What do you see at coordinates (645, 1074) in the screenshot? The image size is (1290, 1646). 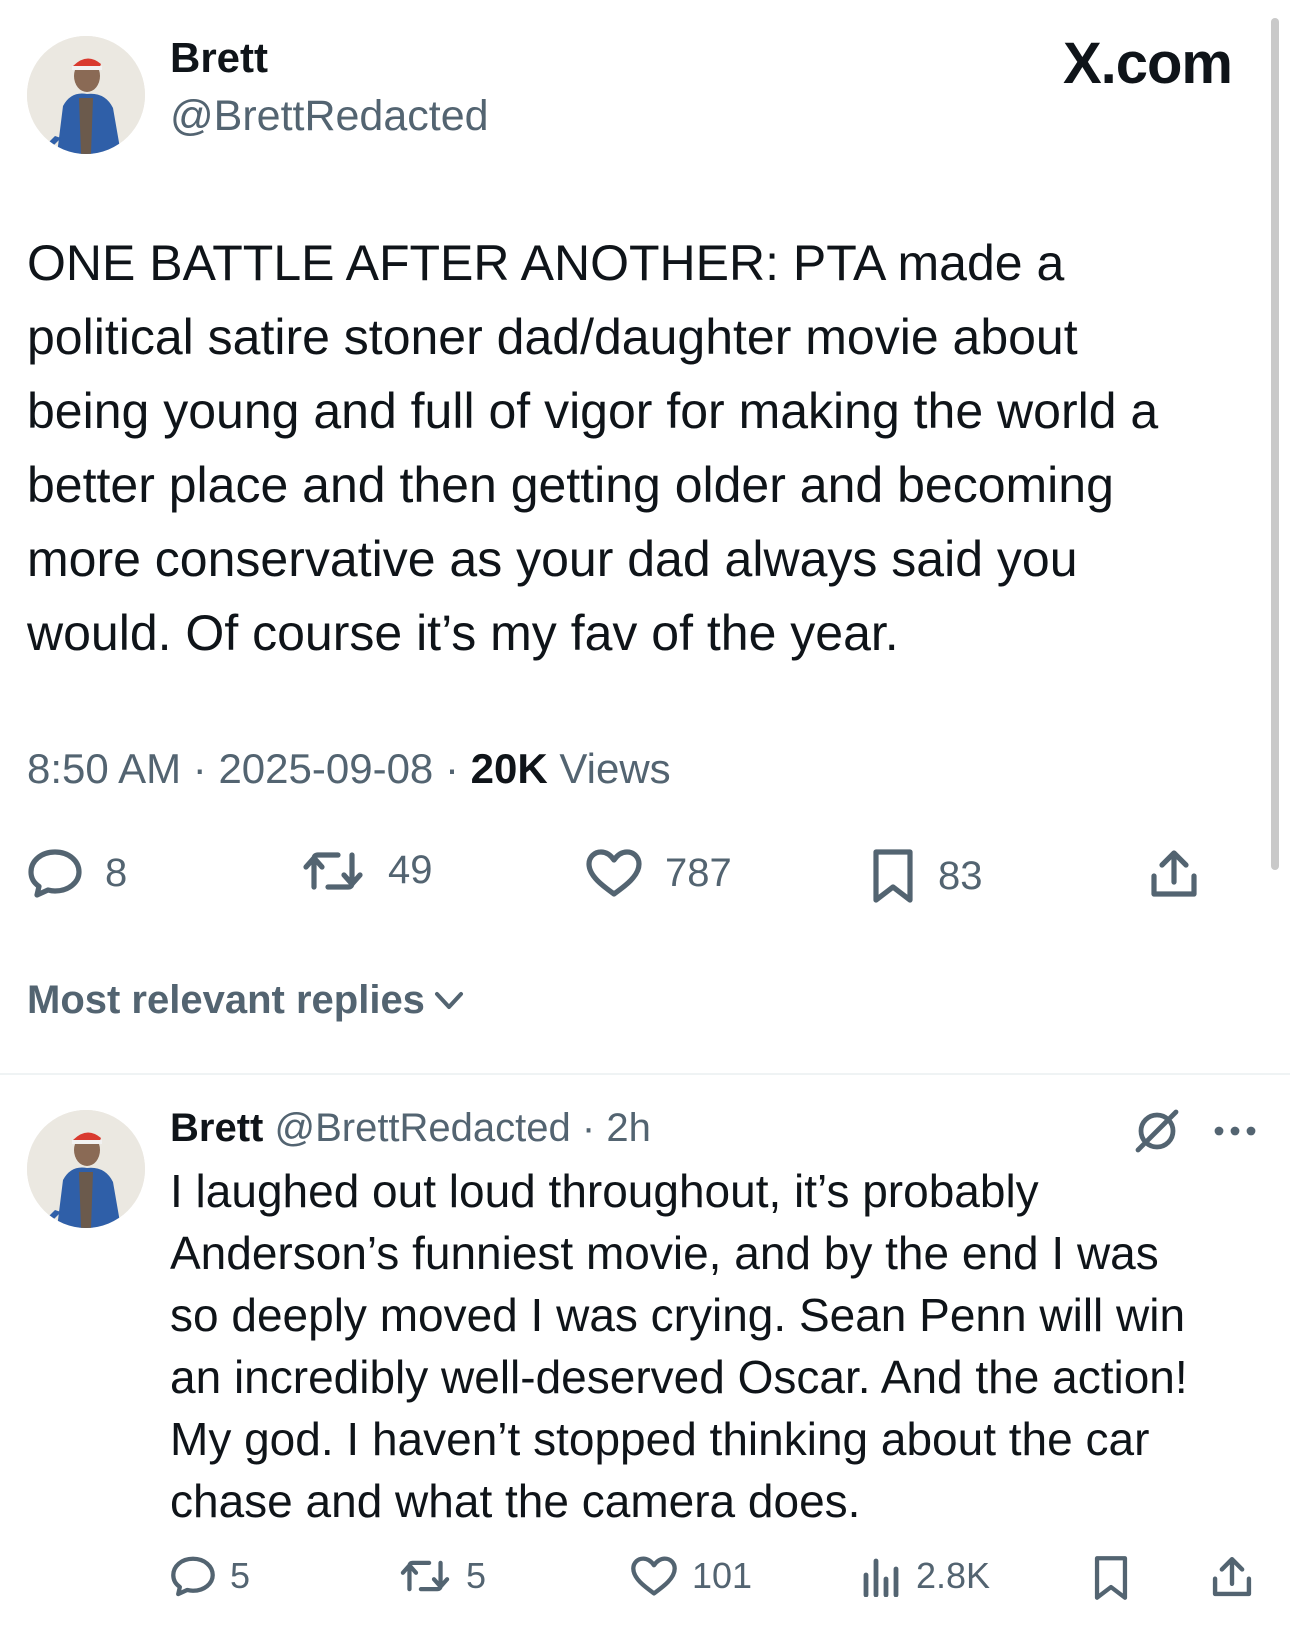 I see `section-divider` at bounding box center [645, 1074].